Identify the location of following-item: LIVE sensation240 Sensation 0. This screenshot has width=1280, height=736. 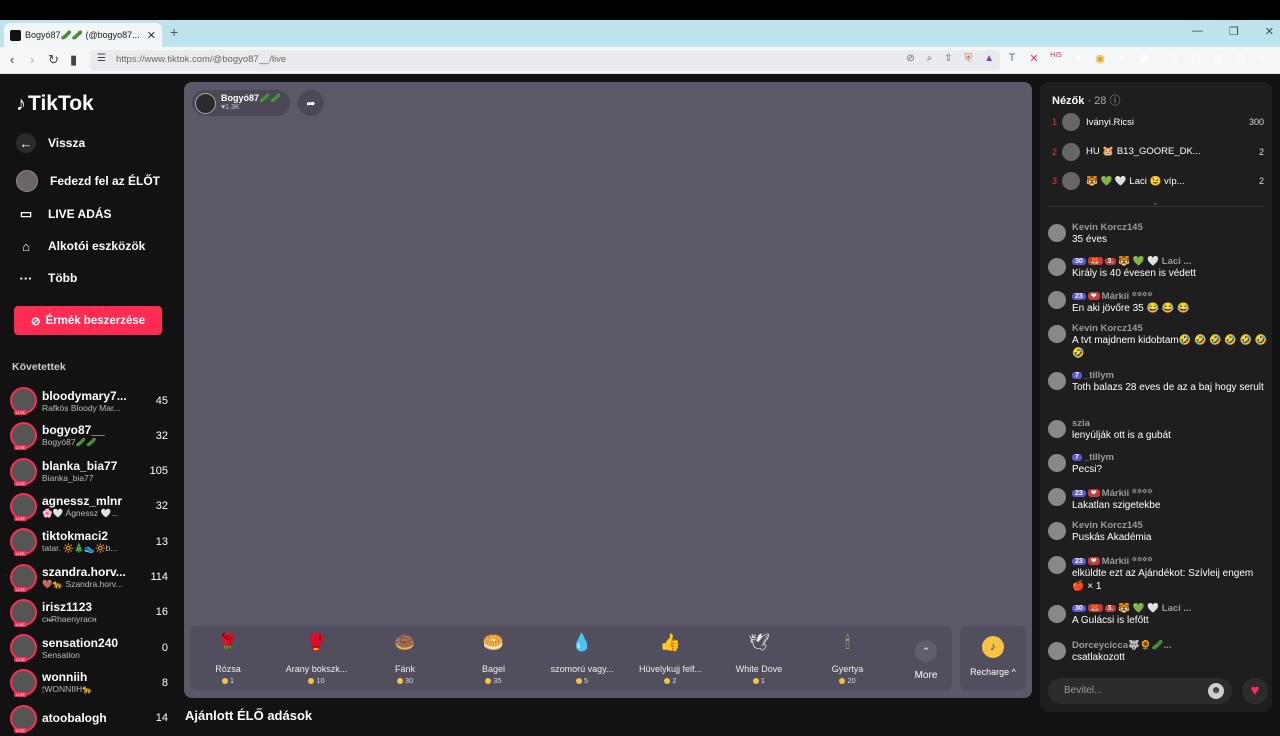
(89, 647).